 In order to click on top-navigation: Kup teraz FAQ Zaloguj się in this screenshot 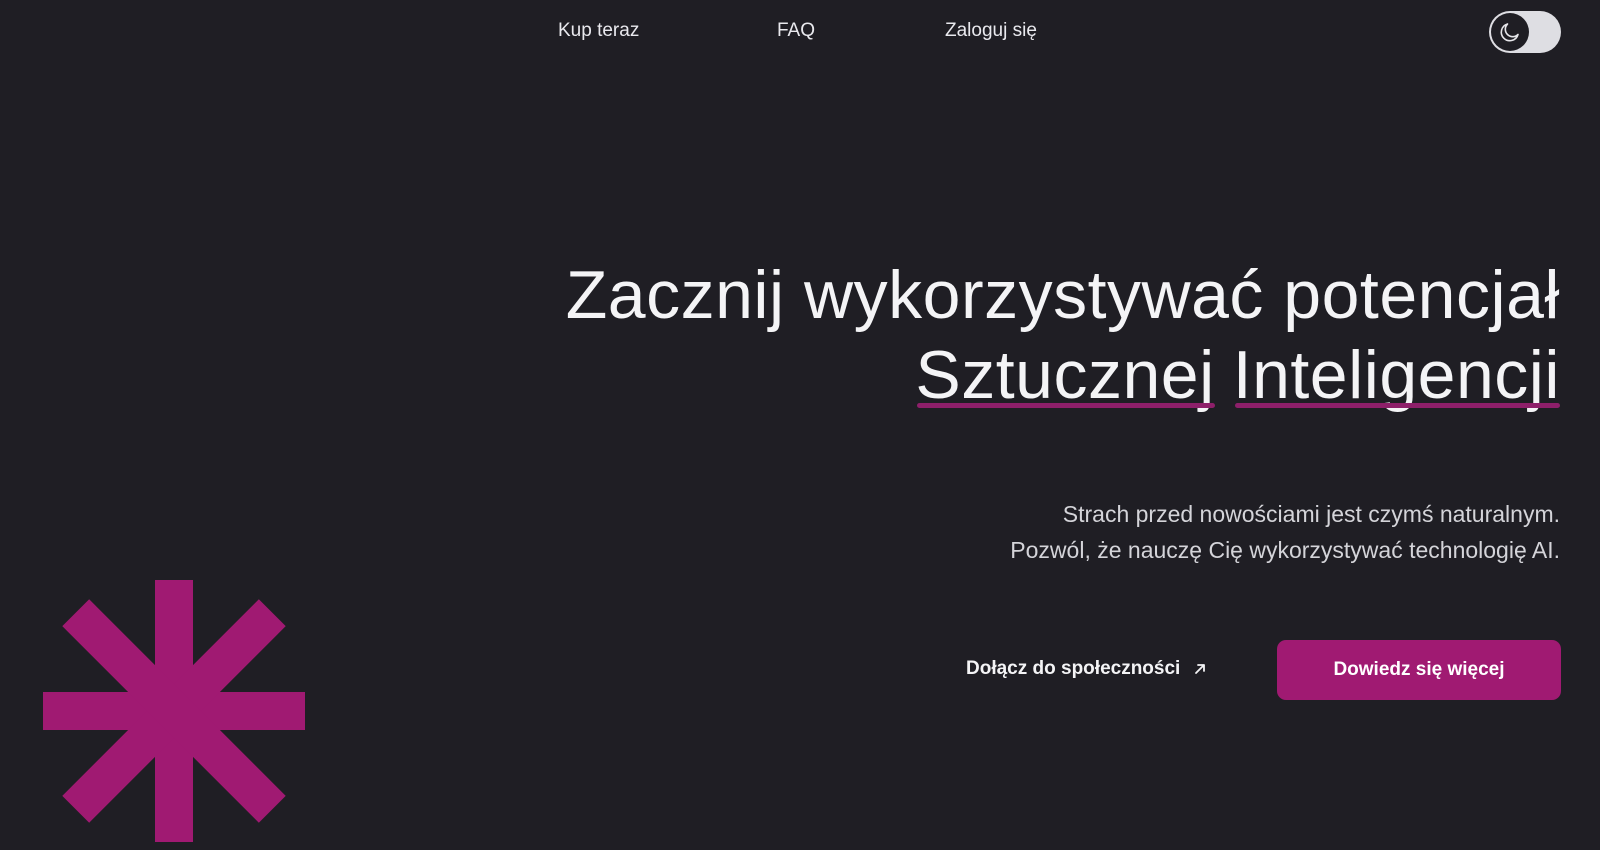, I will do `click(800, 31)`.